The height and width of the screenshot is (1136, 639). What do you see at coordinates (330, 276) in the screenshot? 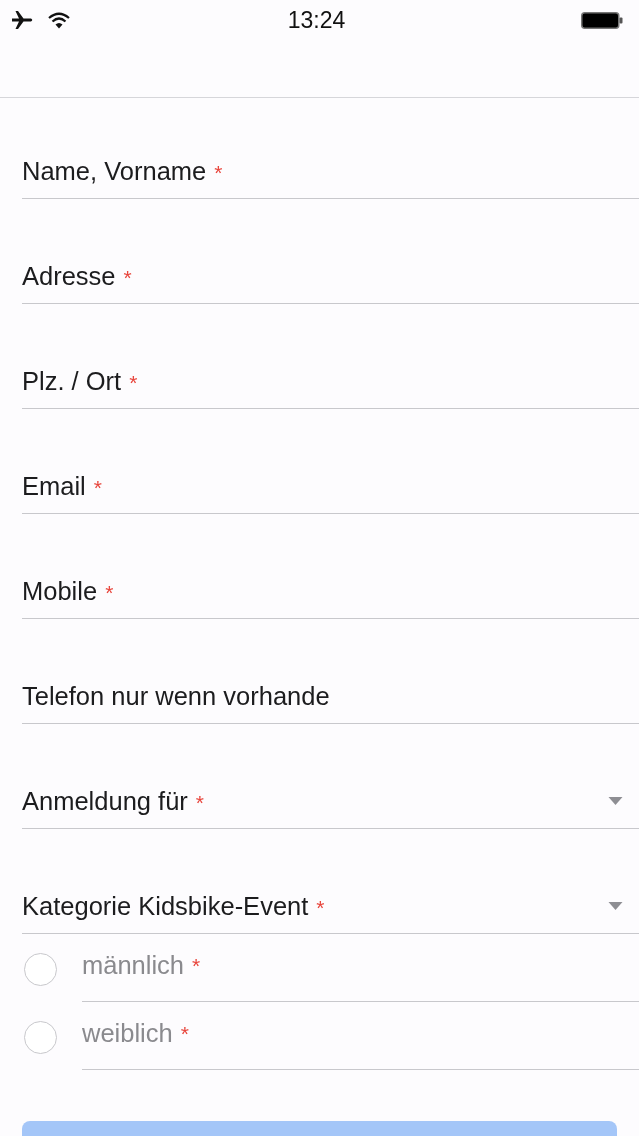
I see `input-field: Adresse *` at bounding box center [330, 276].